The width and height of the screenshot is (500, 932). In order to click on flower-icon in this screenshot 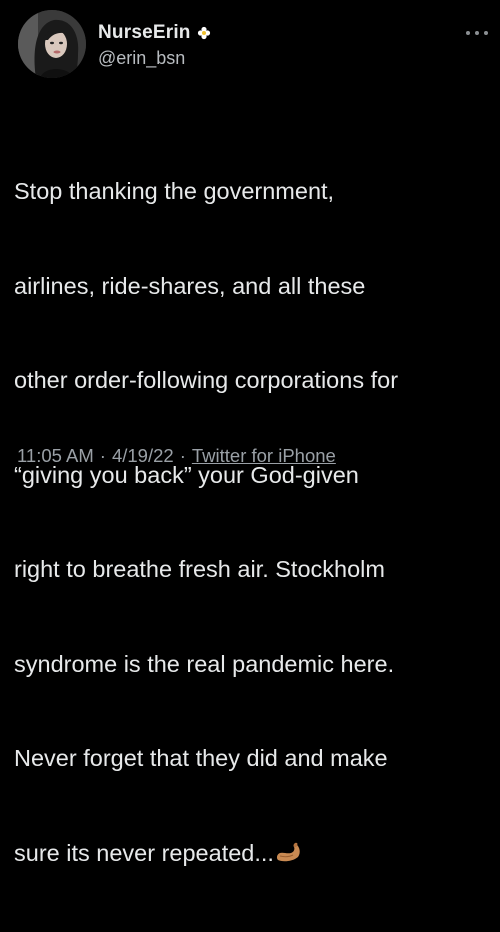, I will do `click(203, 33)`.